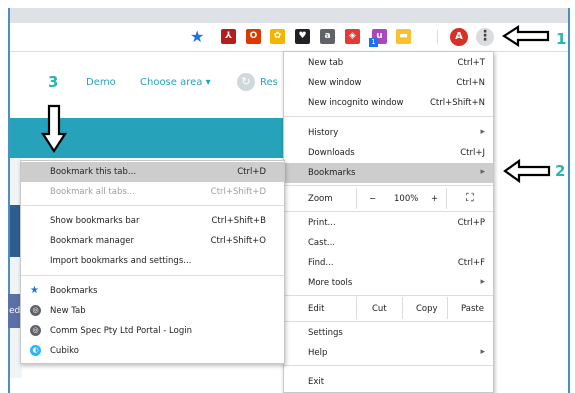 The image size is (575, 393). I want to click on menu-item-downloads: Downloads Ctrl+J, so click(388, 153).